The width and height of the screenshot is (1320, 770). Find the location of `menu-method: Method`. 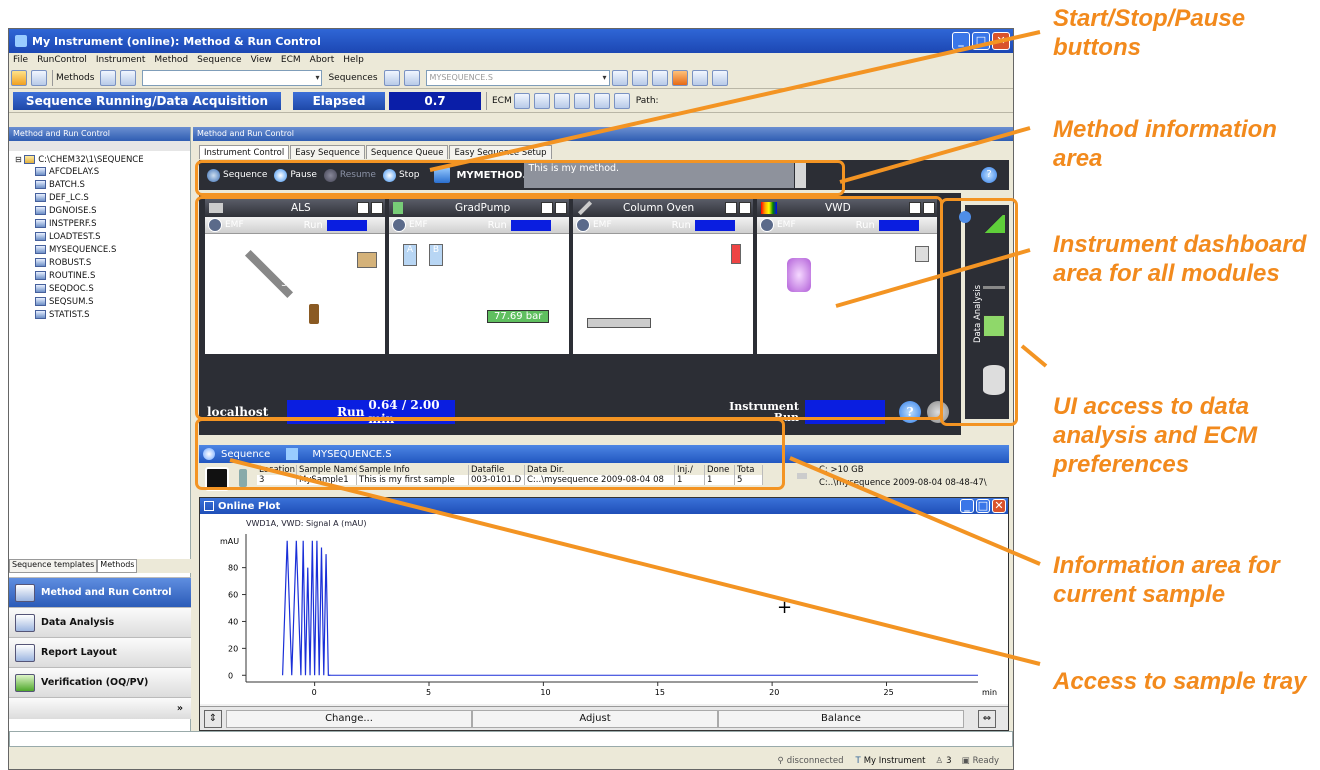

menu-method: Method is located at coordinates (171, 60).